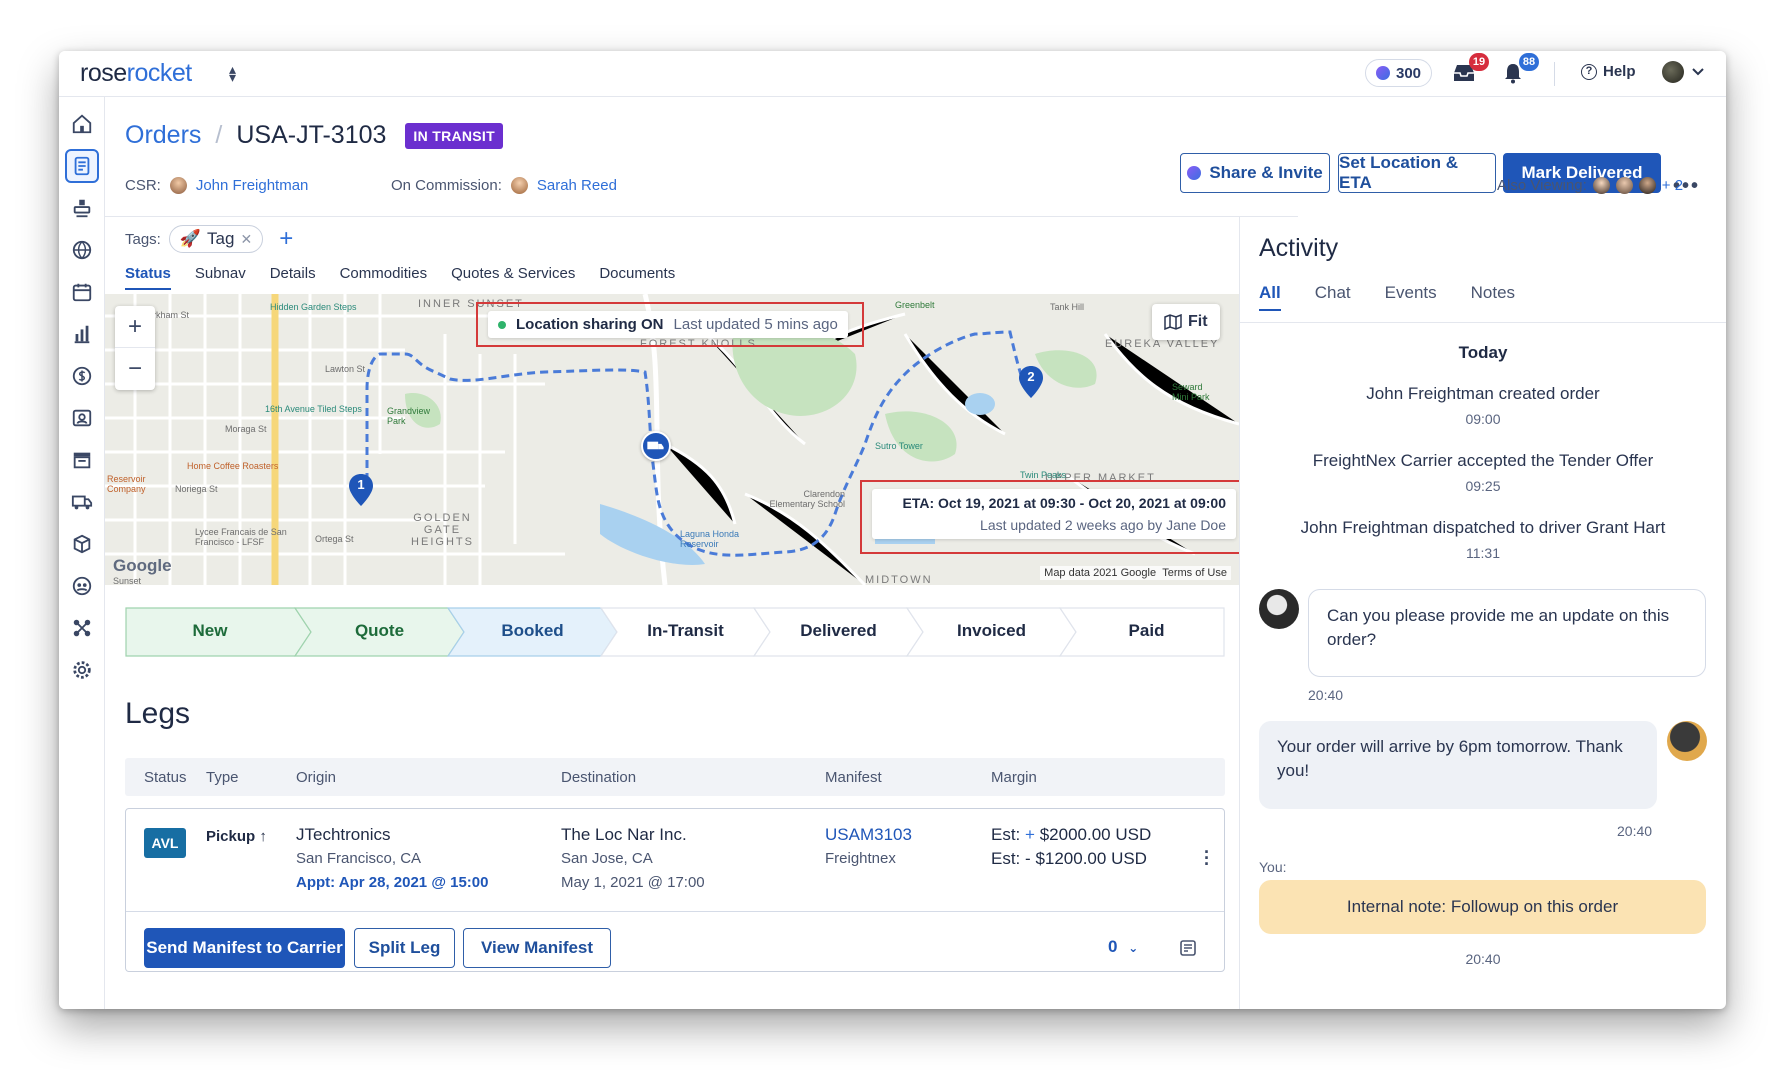  What do you see at coordinates (127, 580) in the screenshot?
I see `street-label: Sunset` at bounding box center [127, 580].